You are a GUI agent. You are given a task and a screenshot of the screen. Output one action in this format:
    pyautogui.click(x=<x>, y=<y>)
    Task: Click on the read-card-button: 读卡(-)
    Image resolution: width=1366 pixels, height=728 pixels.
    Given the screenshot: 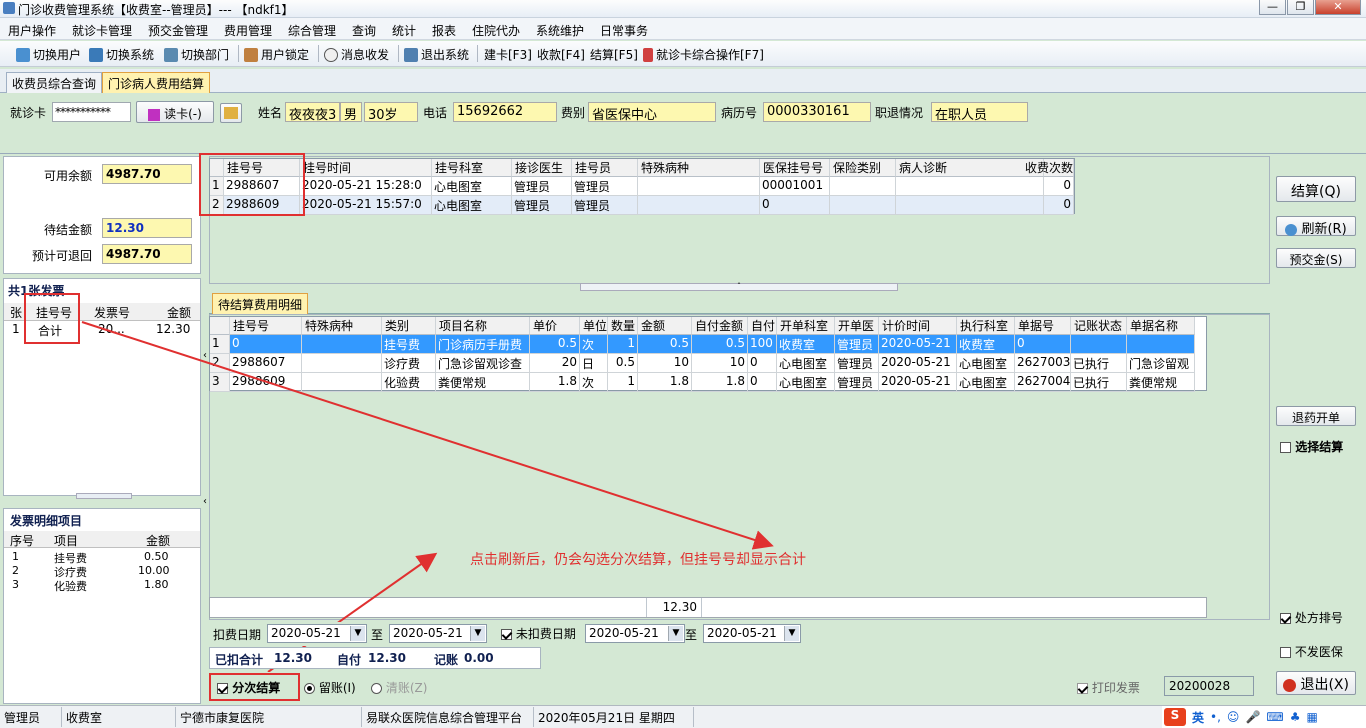 What is the action you would take?
    pyautogui.click(x=175, y=112)
    